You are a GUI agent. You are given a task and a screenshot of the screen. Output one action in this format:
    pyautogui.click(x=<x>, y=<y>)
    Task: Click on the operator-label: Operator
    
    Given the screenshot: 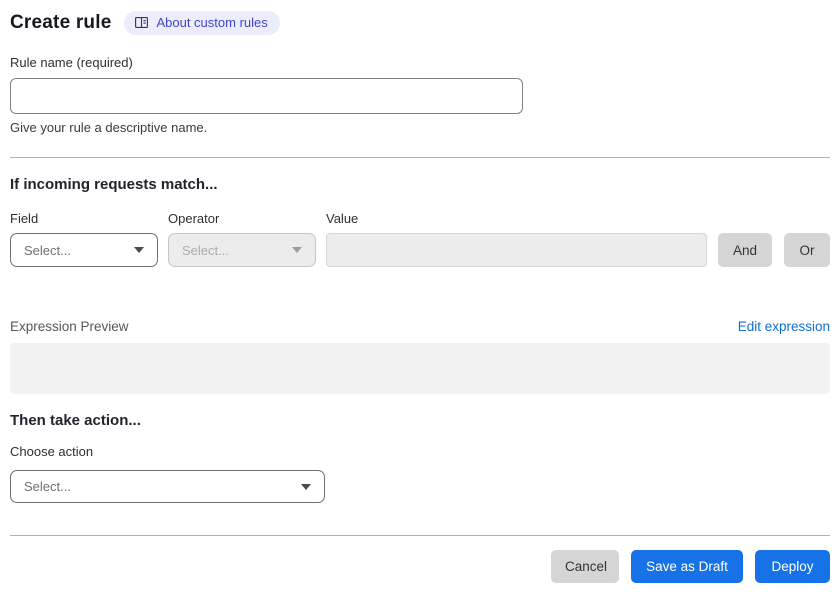 What is the action you would take?
    pyautogui.click(x=194, y=218)
    